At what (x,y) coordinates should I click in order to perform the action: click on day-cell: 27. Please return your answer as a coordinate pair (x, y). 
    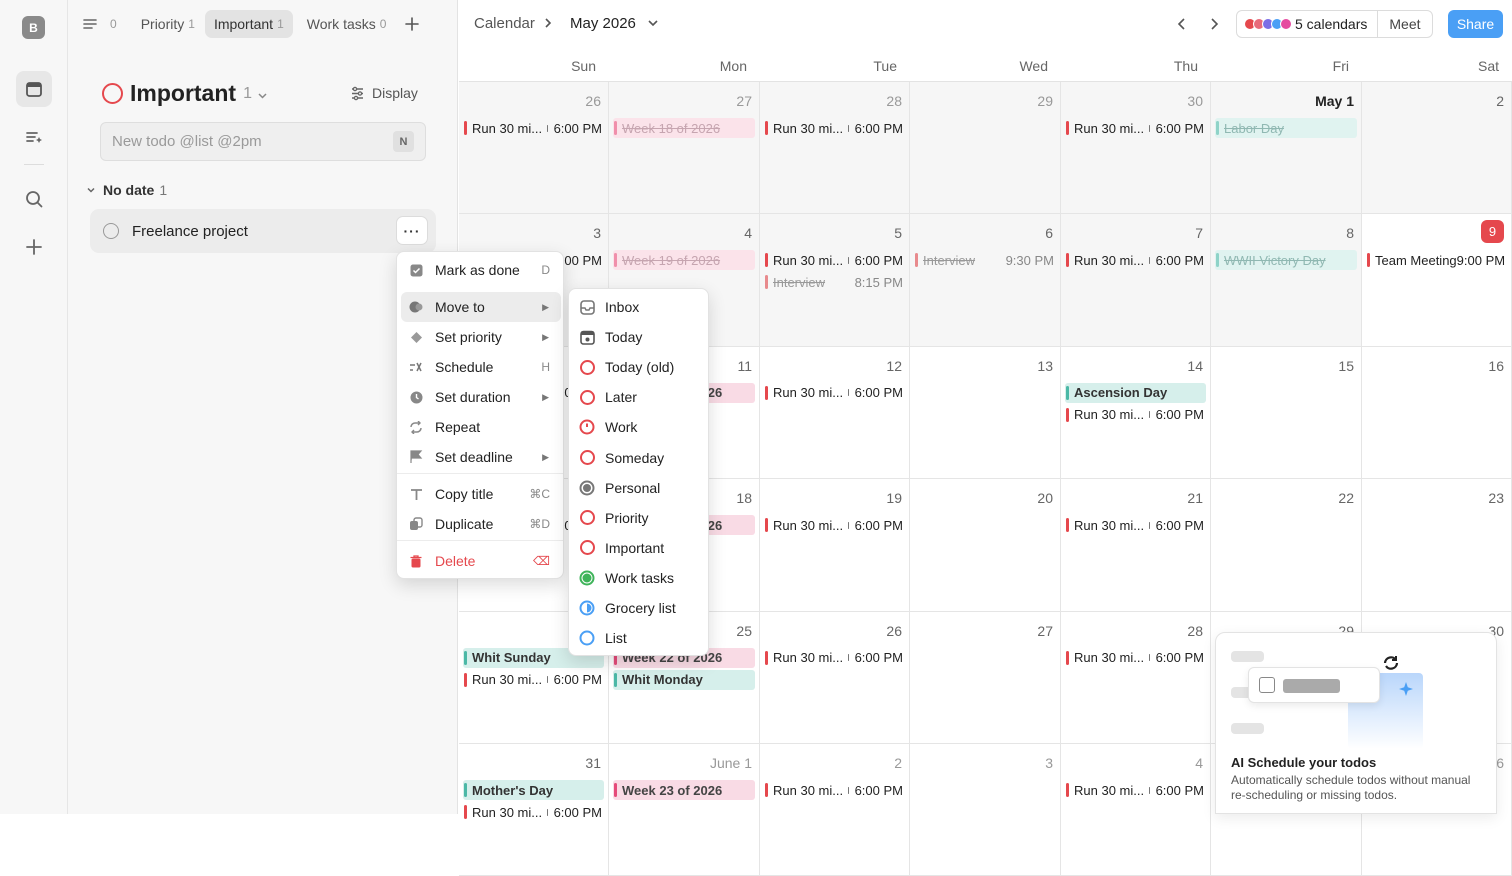
    Looking at the image, I should click on (985, 678).